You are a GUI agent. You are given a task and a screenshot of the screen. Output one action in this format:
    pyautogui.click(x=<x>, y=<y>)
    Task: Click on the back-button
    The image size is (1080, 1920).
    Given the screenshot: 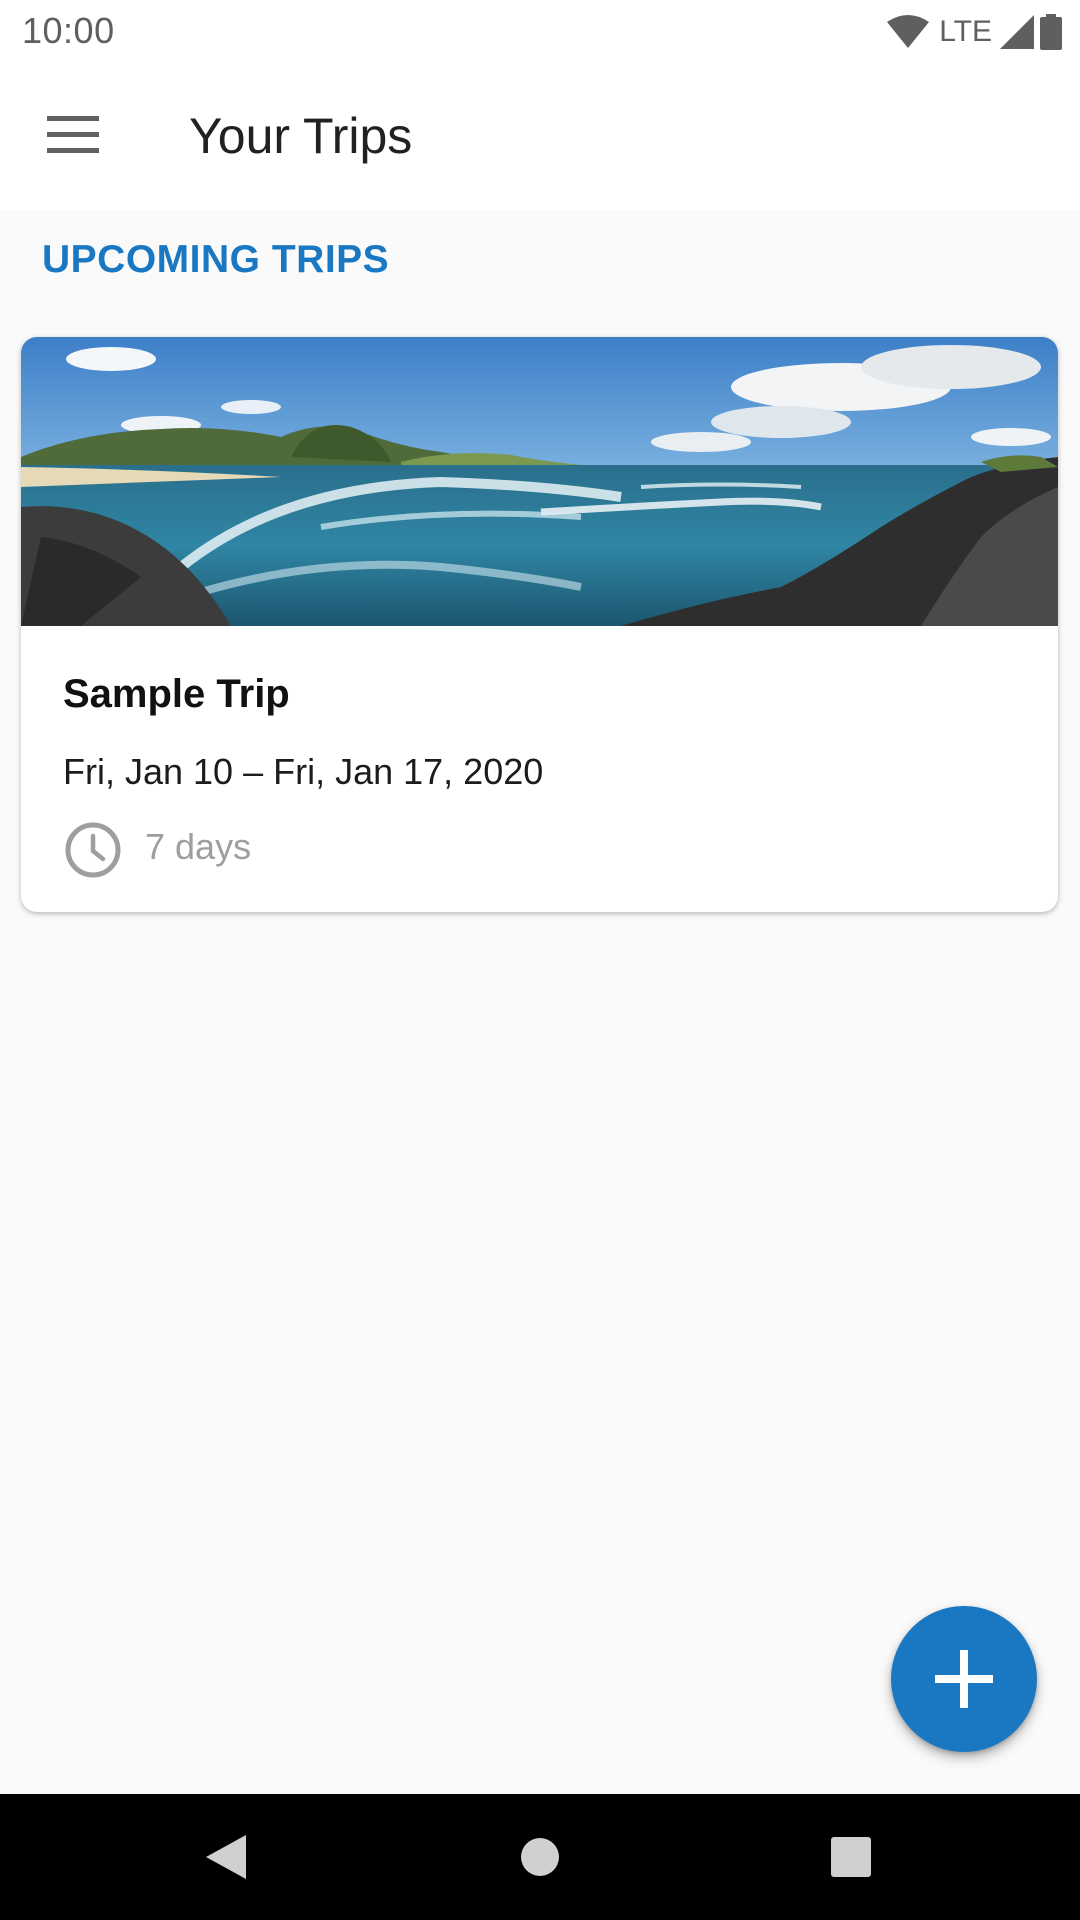 What is the action you would take?
    pyautogui.click(x=226, y=1857)
    